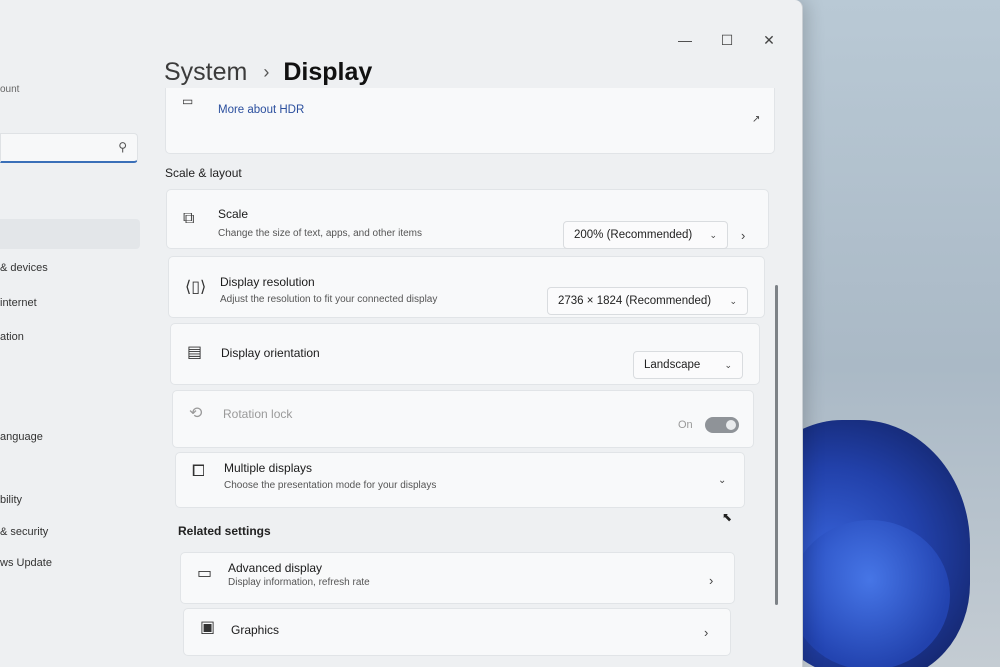  What do you see at coordinates (18, 303) in the screenshot?
I see `sidebar-item-network: internet` at bounding box center [18, 303].